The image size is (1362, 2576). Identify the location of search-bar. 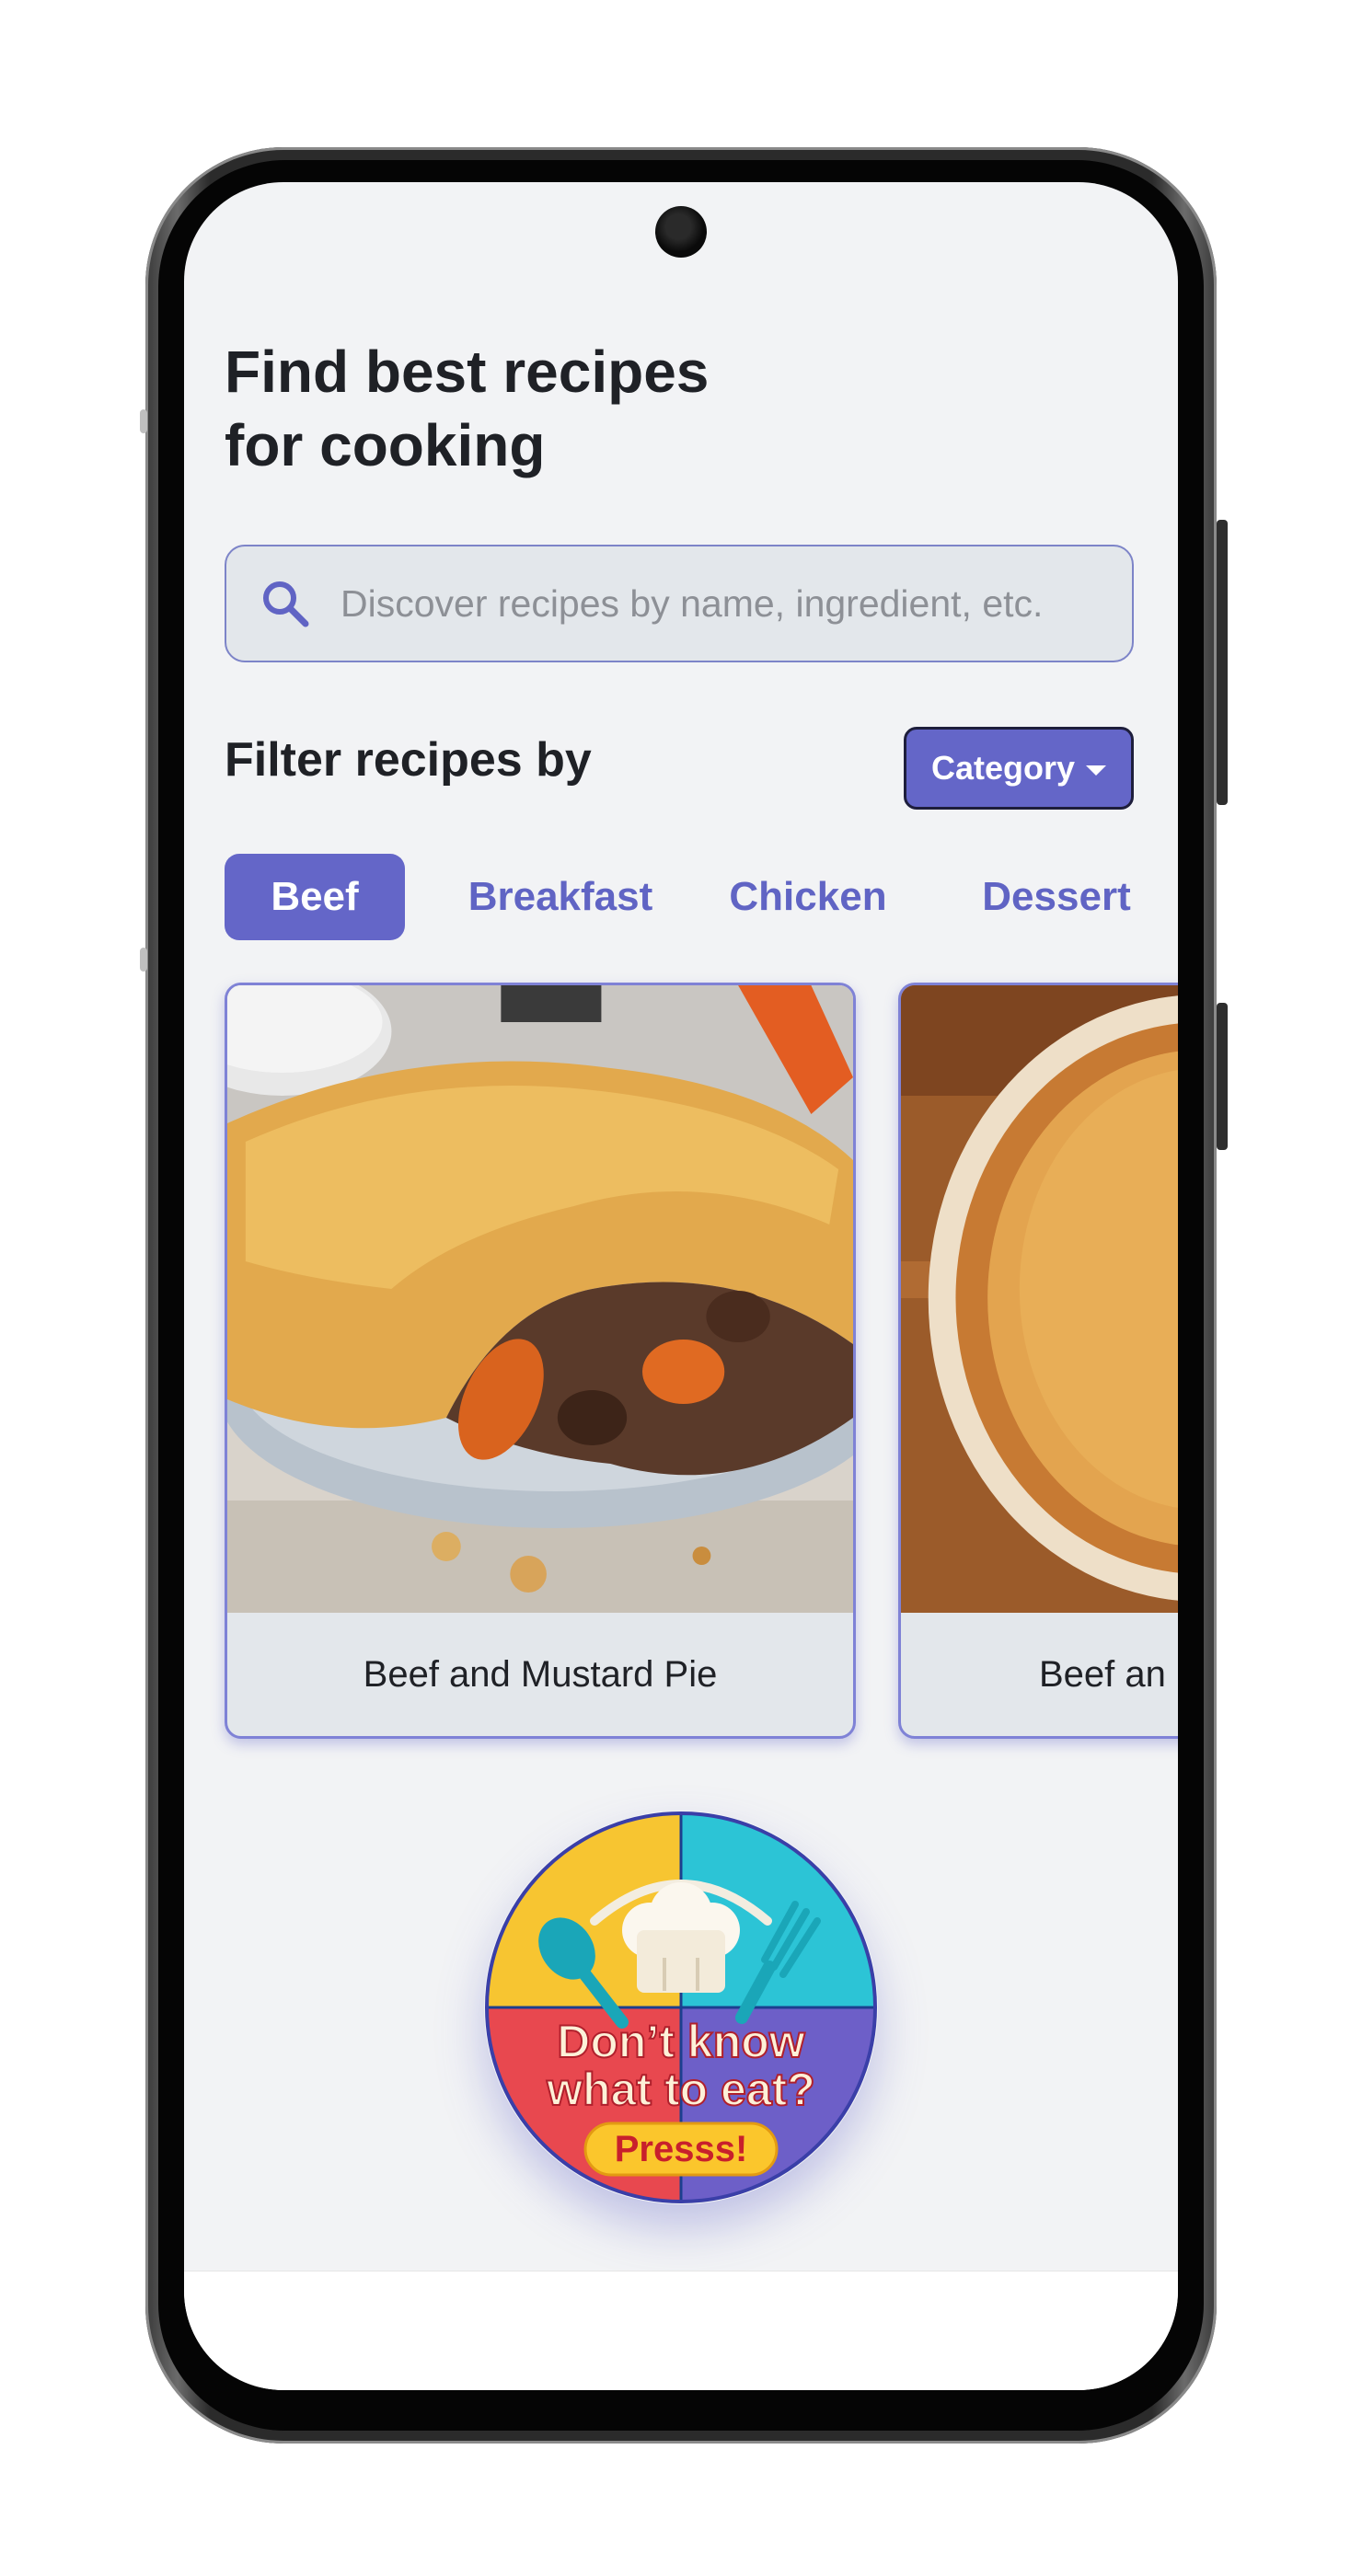
(680, 603).